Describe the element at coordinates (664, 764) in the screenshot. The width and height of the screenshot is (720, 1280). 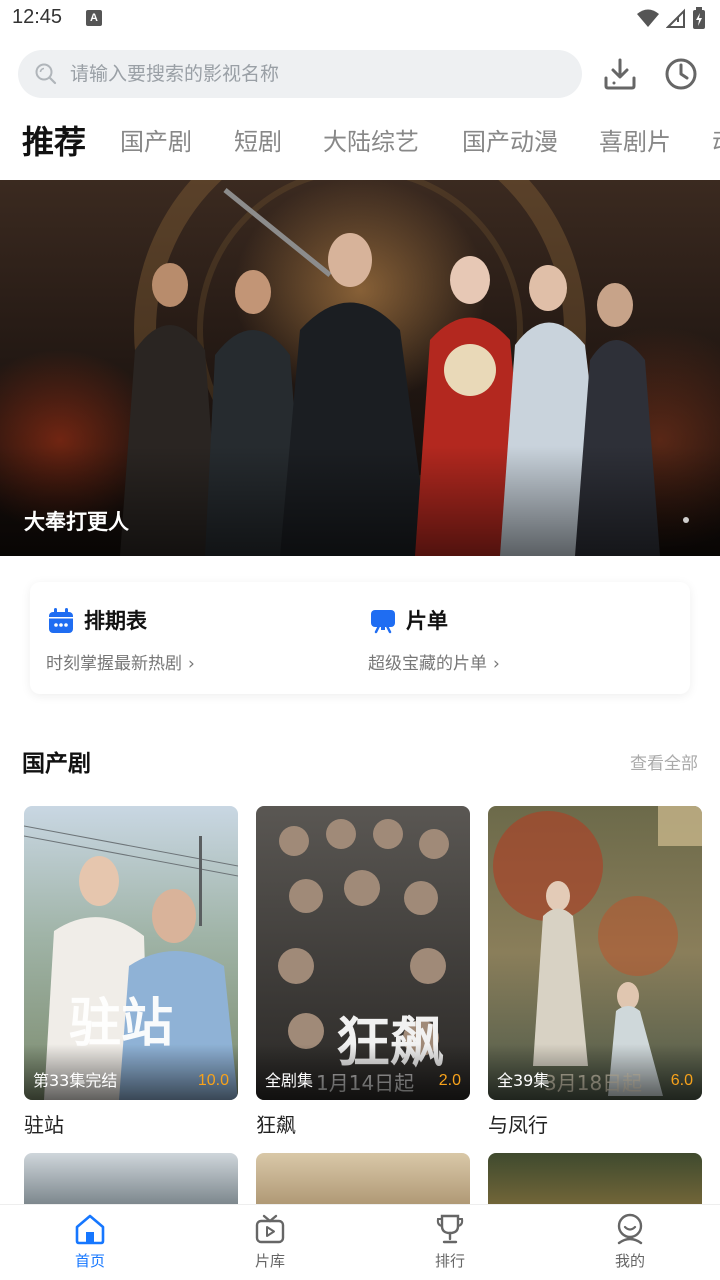
I see `view-all-link: 查看全部` at that location.